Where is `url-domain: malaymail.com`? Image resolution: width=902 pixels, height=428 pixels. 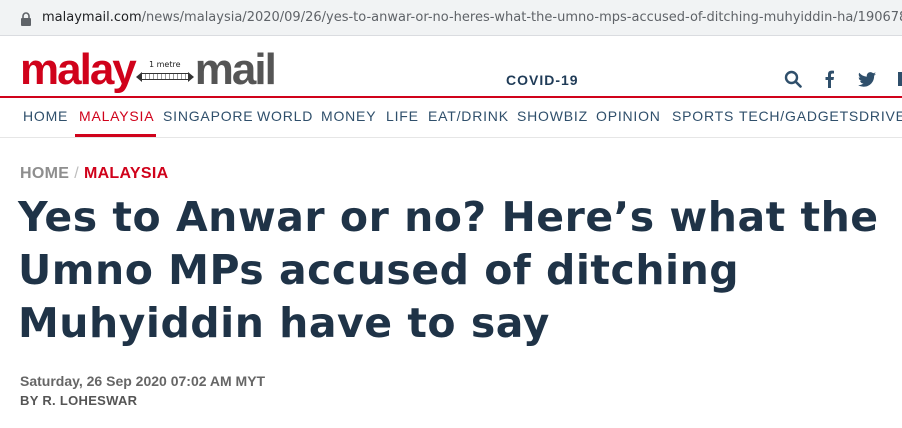 url-domain: malaymail.com is located at coordinates (92, 17).